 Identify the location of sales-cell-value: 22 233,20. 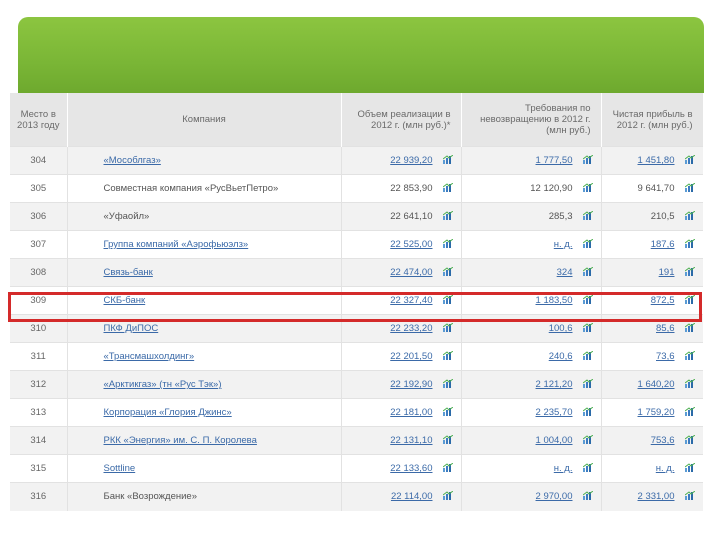
(411, 328).